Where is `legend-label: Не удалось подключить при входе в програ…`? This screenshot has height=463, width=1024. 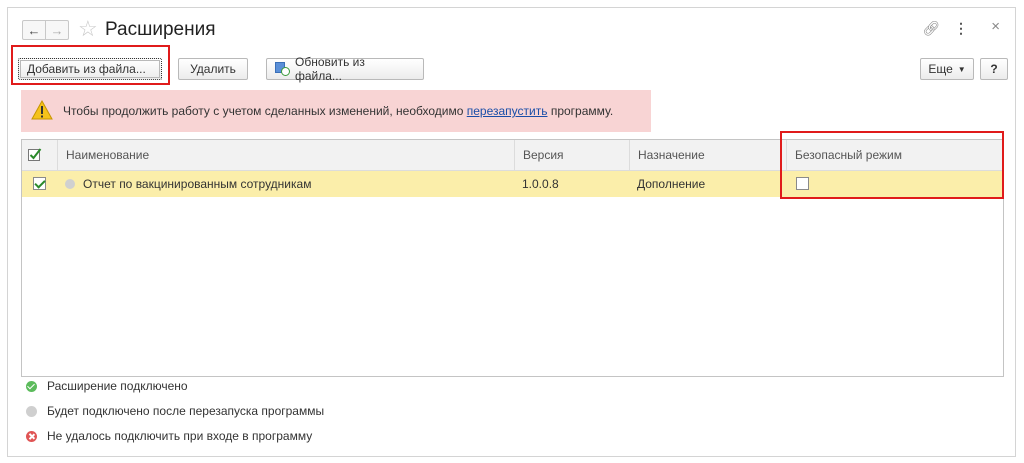
legend-label: Не удалось подключить при входе в програ… is located at coordinates (180, 436).